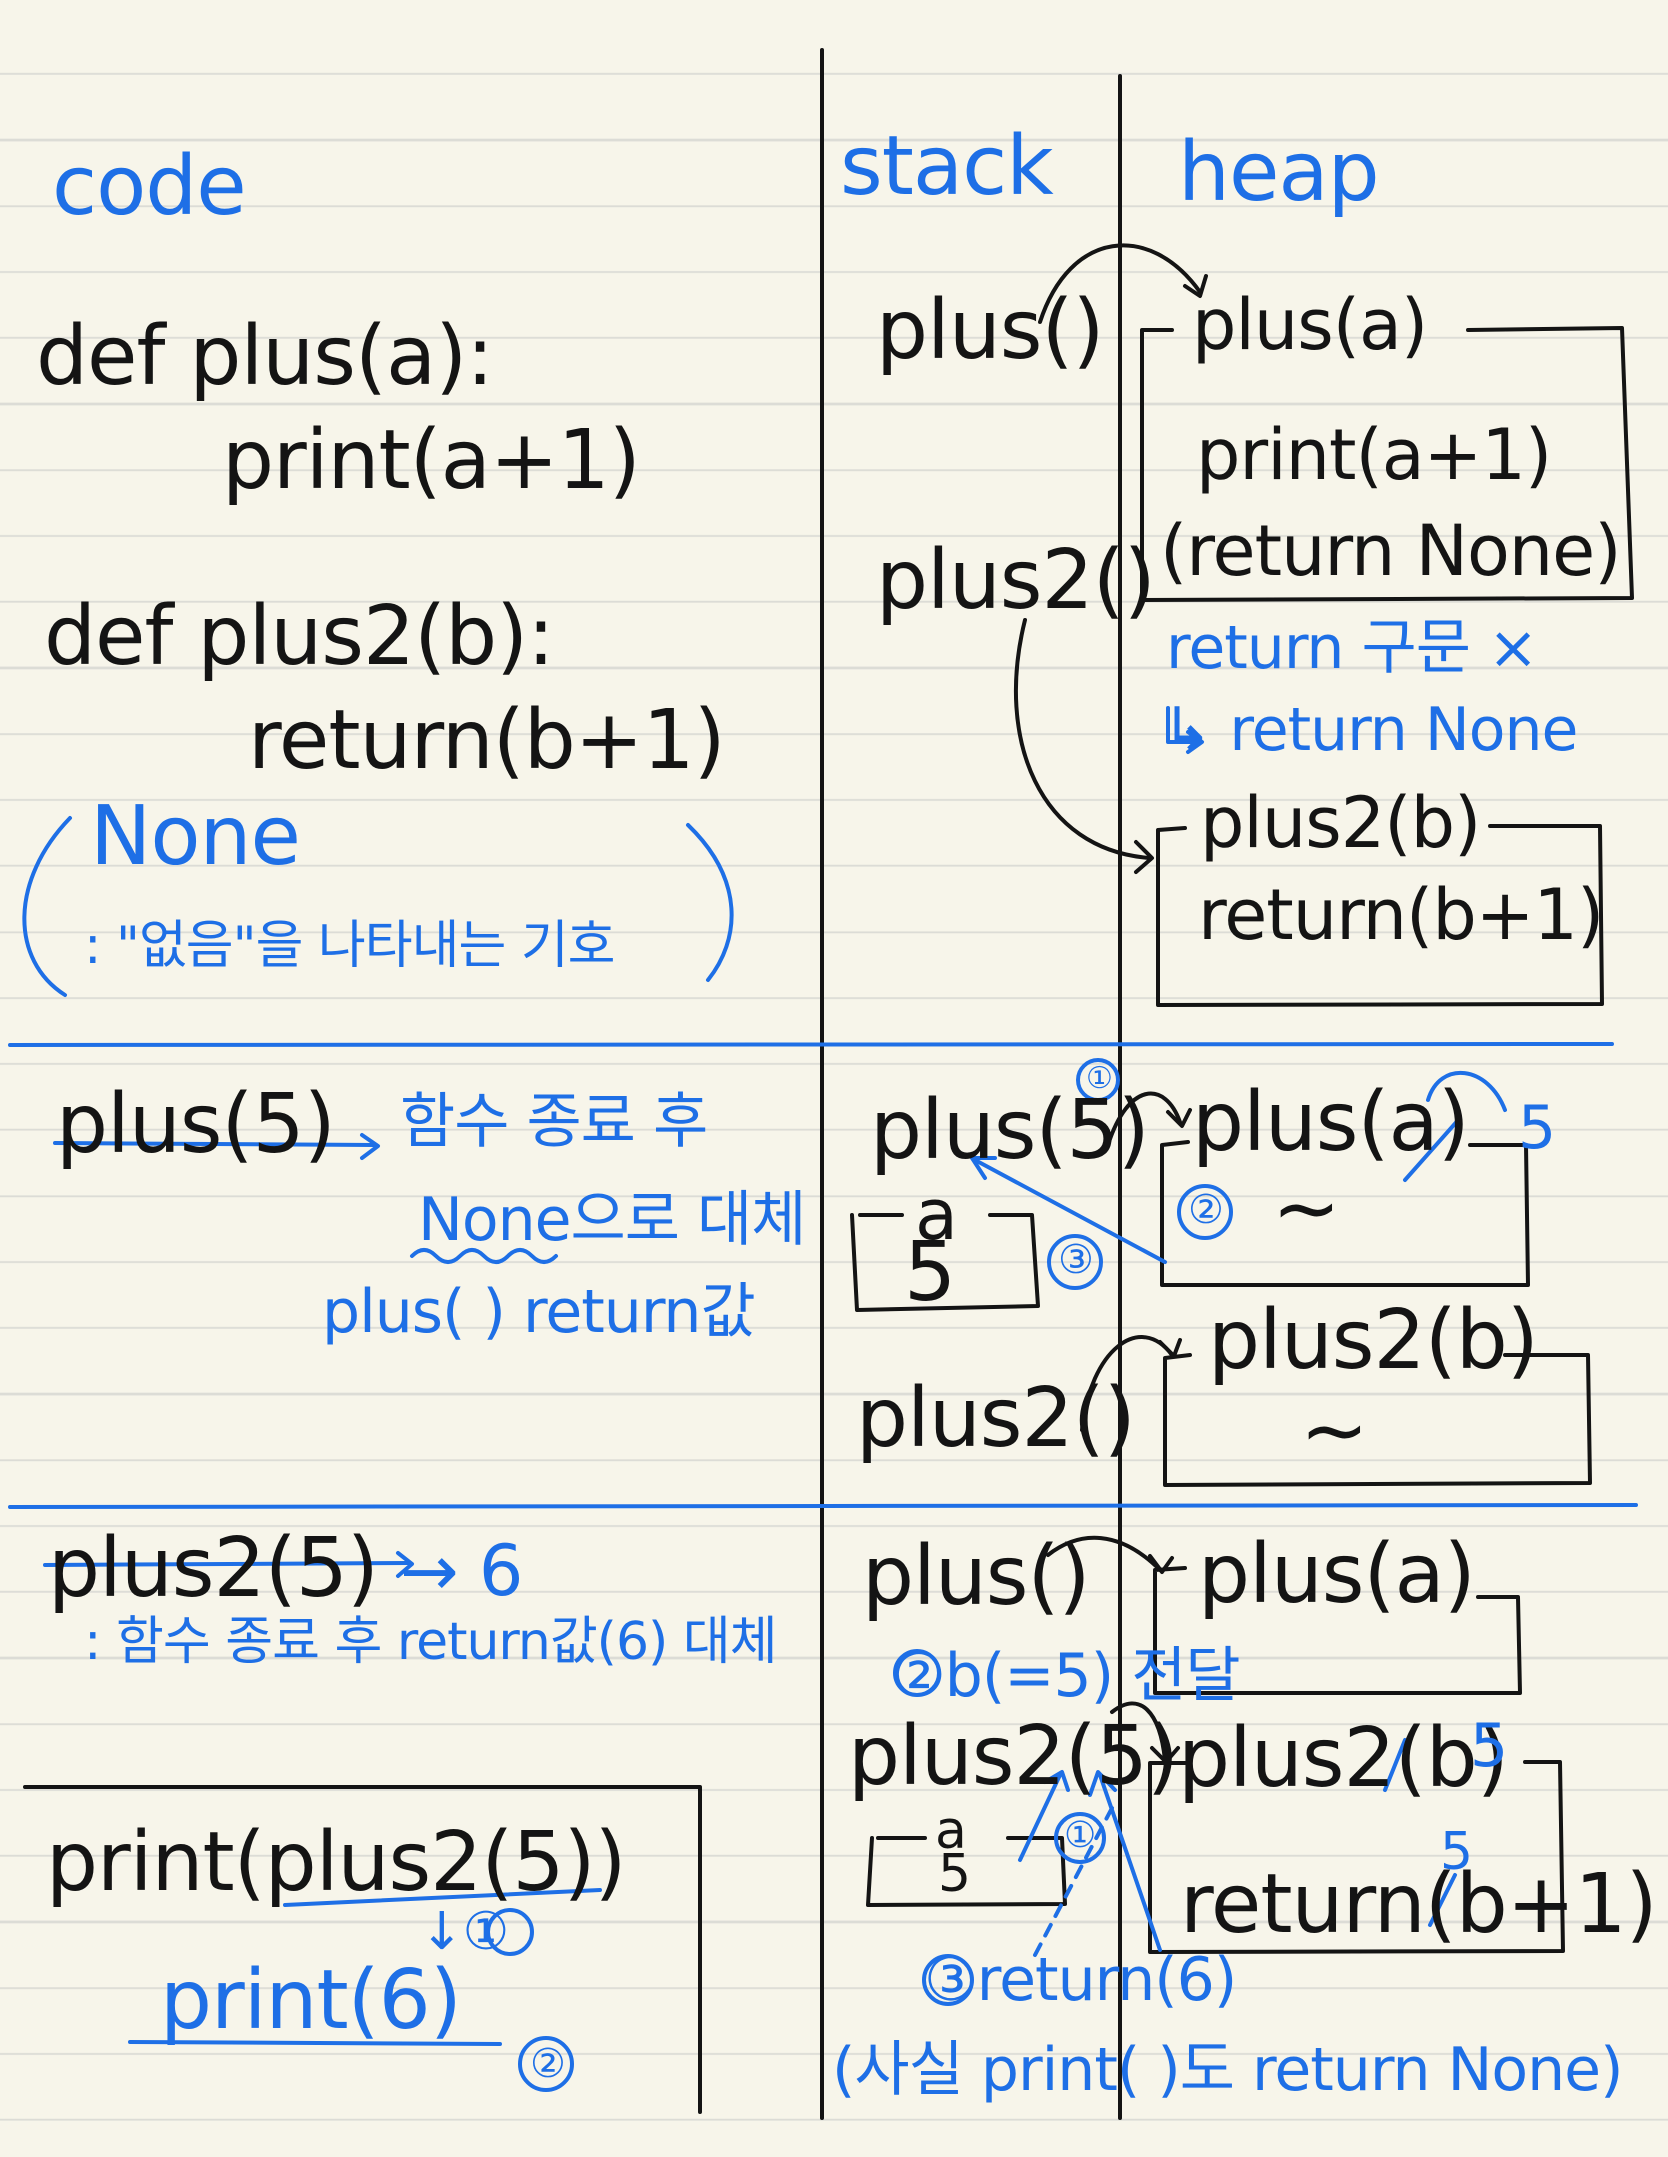 The image size is (1668, 2157). I want to click on stack-aside-note: (사실 print( )도 return None), so click(1227, 2070).